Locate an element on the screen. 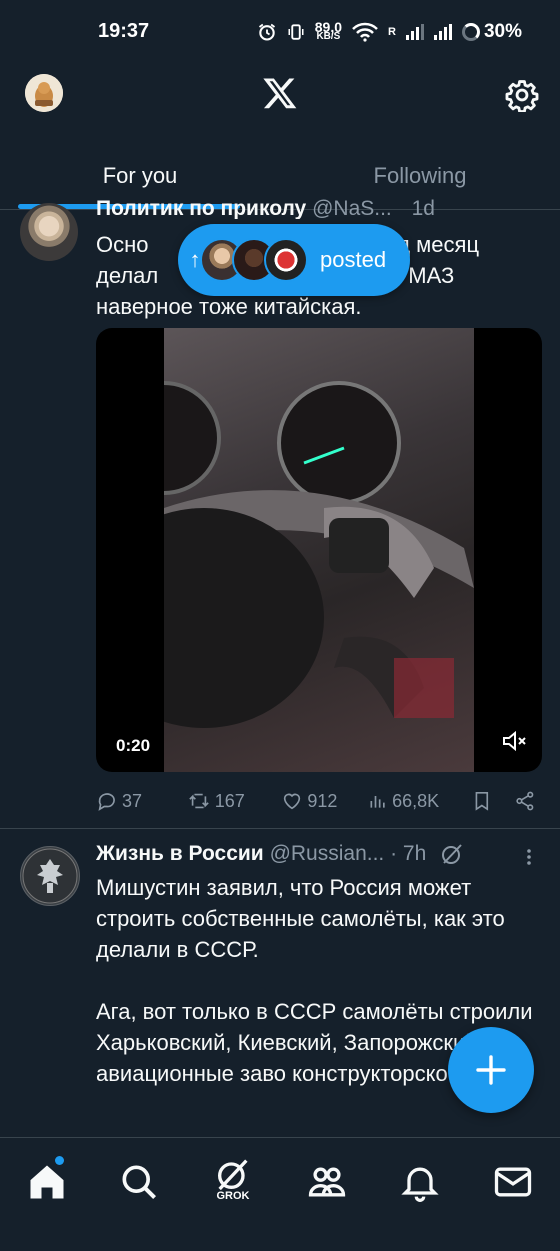 The width and height of the screenshot is (560, 1251). pill-avatar is located at coordinates (286, 260).